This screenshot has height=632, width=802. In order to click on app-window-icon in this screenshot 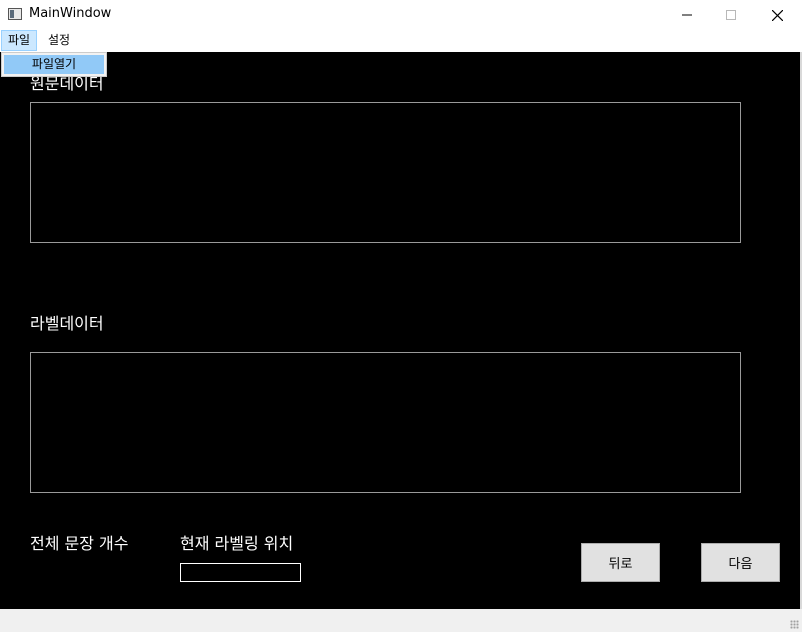, I will do `click(15, 14)`.